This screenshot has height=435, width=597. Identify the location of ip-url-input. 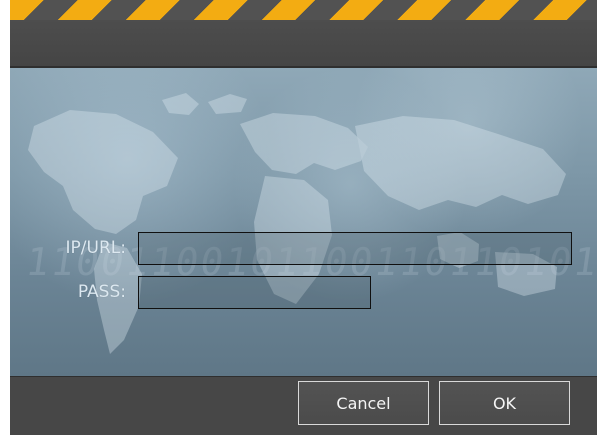
(355, 248).